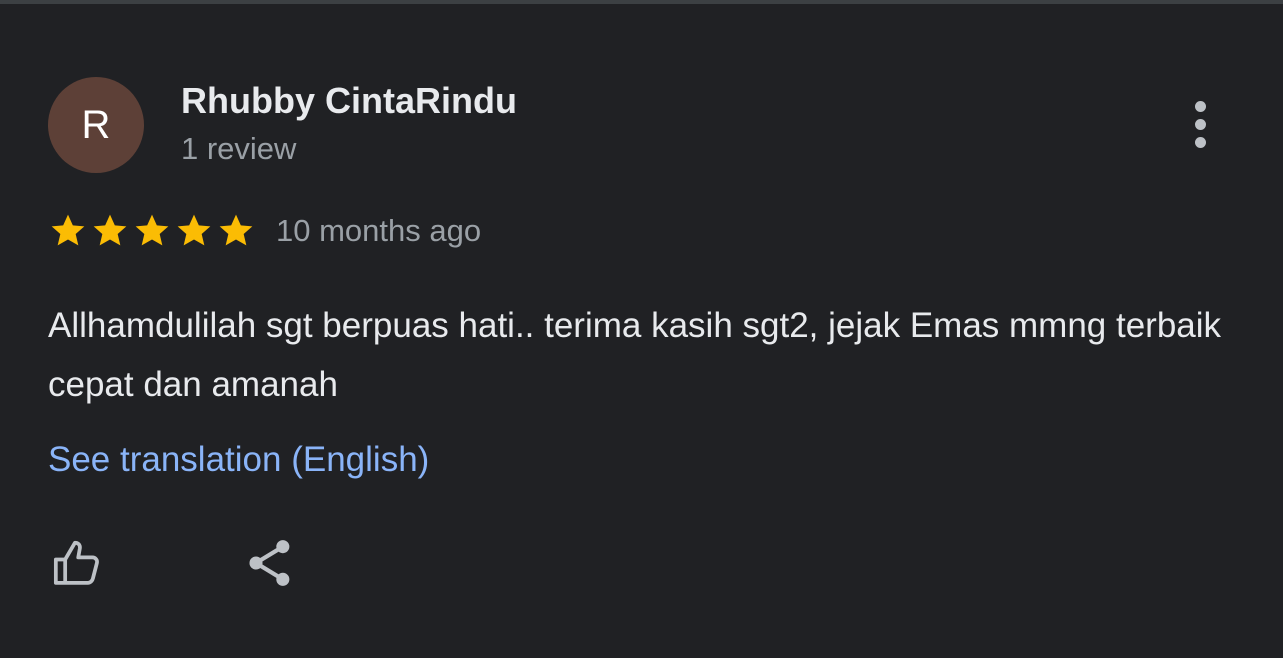 This screenshot has height=658, width=1283. Describe the element at coordinates (238, 460) in the screenshot. I see `see-translation-link: See translation (English)` at that location.